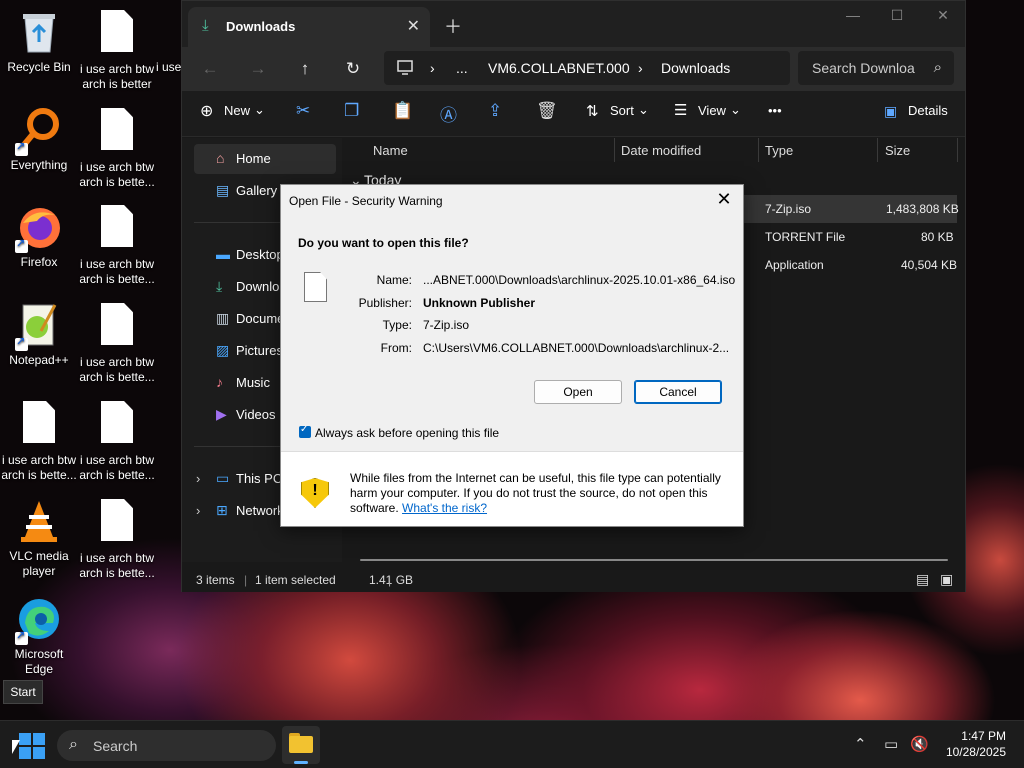  I want to click on refresh-icon: ↻, so click(353, 69).